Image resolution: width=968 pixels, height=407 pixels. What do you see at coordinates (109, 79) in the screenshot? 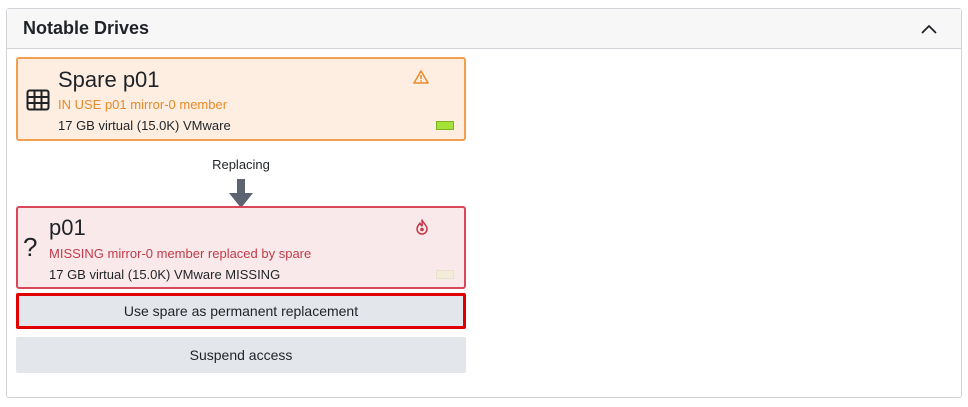
I see `spare-drive-name: Spare p01` at bounding box center [109, 79].